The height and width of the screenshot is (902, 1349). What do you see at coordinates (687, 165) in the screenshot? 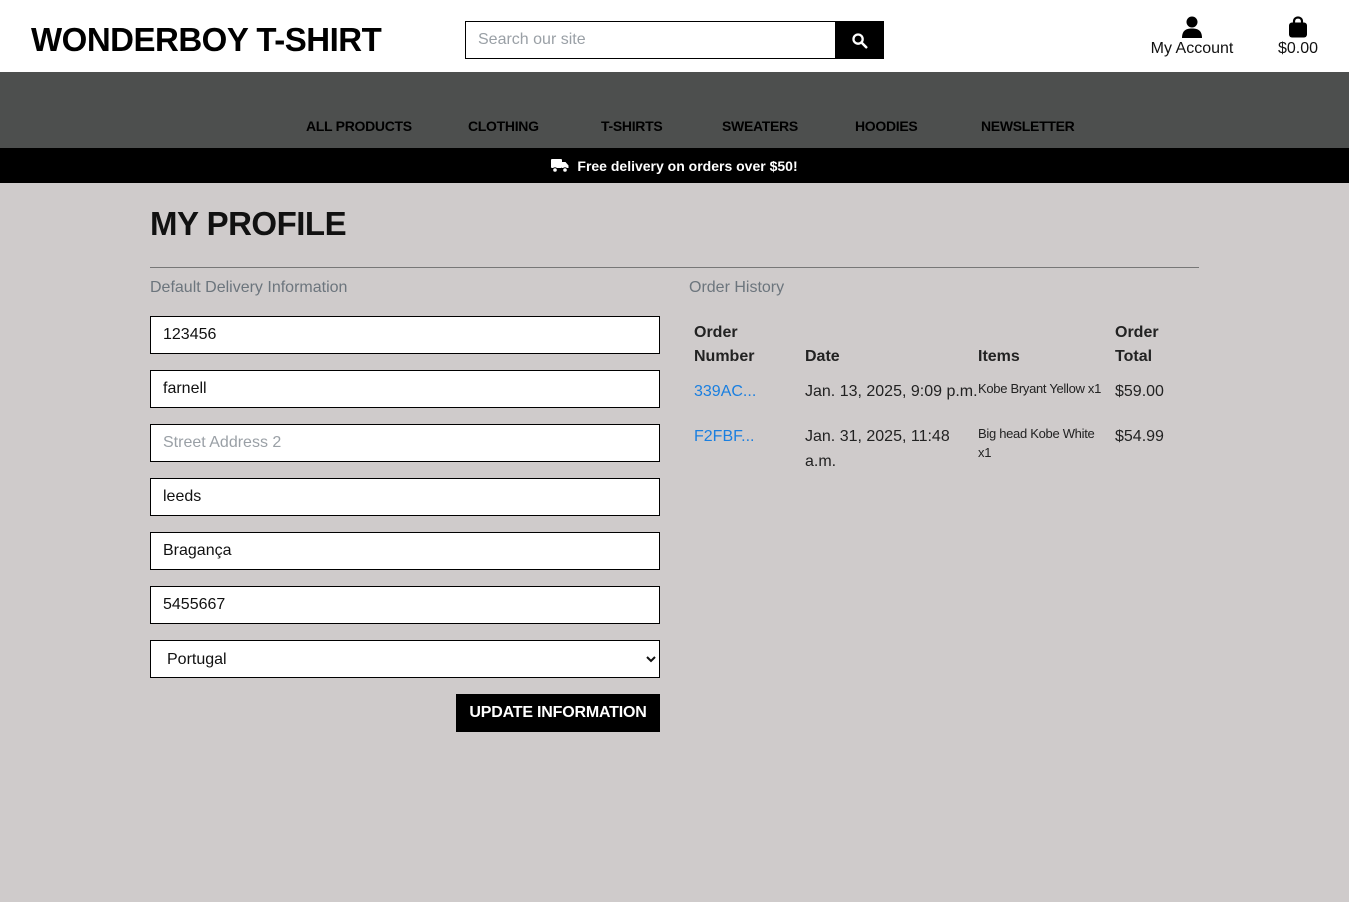
I see `delivery-banner-text: Free delivery on orders over $50!` at bounding box center [687, 165].